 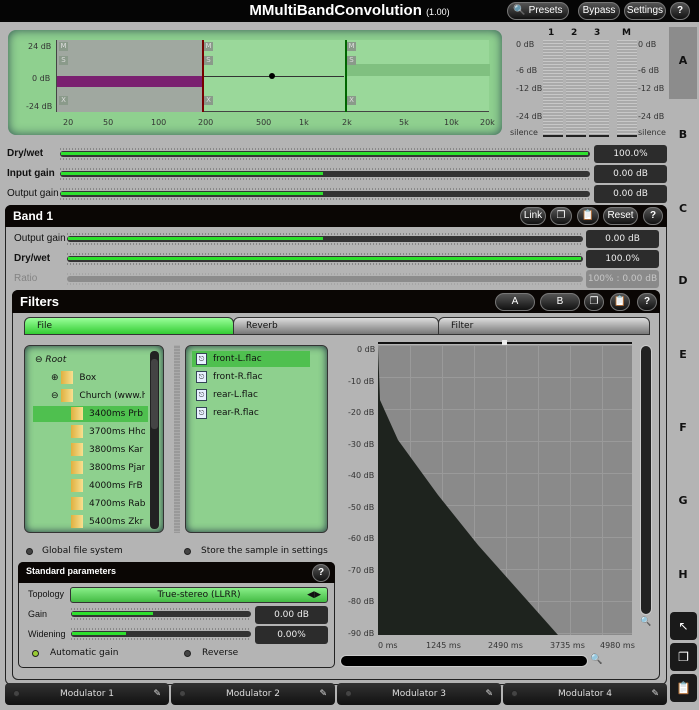 I want to click on link-button: Link, so click(x=533, y=216).